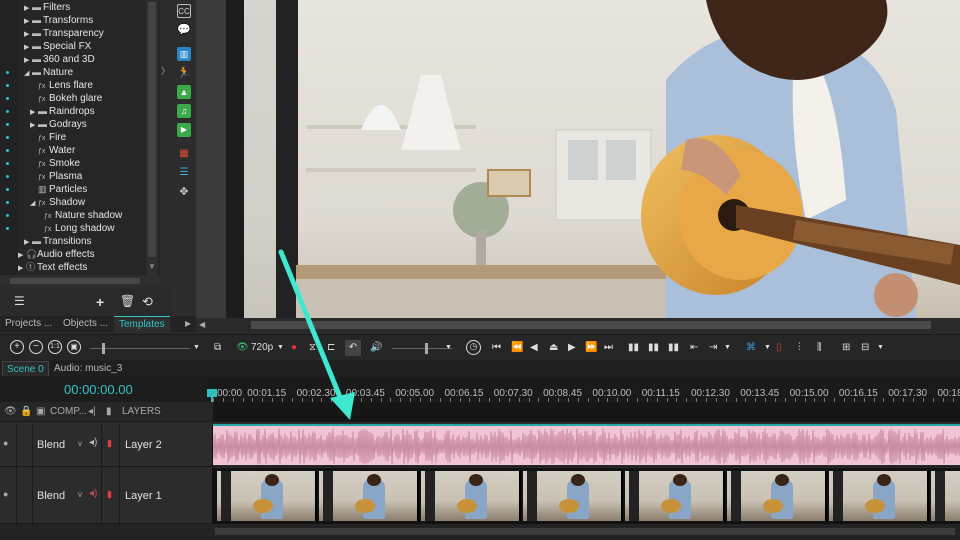  Describe the element at coordinates (751, 348) in the screenshot. I see `snap-icon: ⌘` at that location.